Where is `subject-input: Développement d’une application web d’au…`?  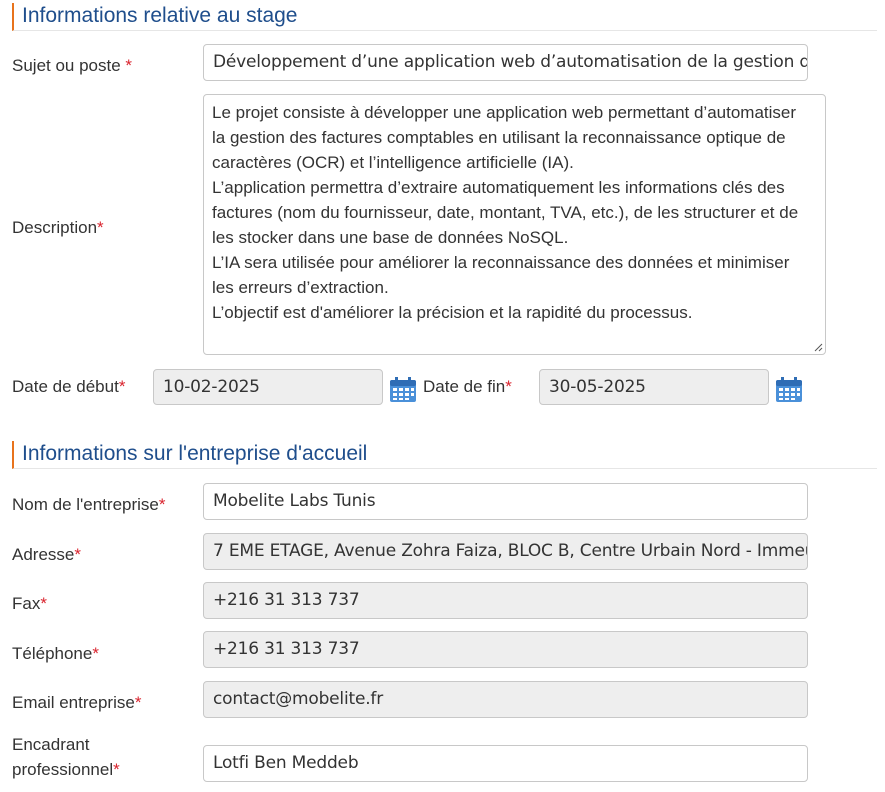 subject-input: Développement d’une application web d’au… is located at coordinates (505, 62).